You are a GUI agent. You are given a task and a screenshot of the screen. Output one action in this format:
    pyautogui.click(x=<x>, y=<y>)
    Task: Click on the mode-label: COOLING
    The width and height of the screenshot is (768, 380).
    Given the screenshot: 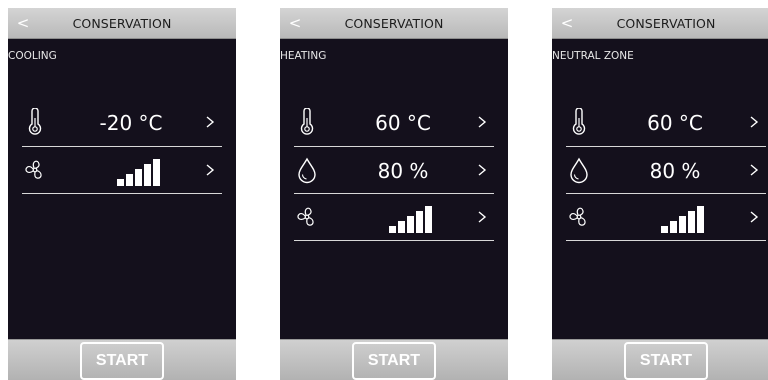 What is the action you would take?
    pyautogui.click(x=32, y=56)
    